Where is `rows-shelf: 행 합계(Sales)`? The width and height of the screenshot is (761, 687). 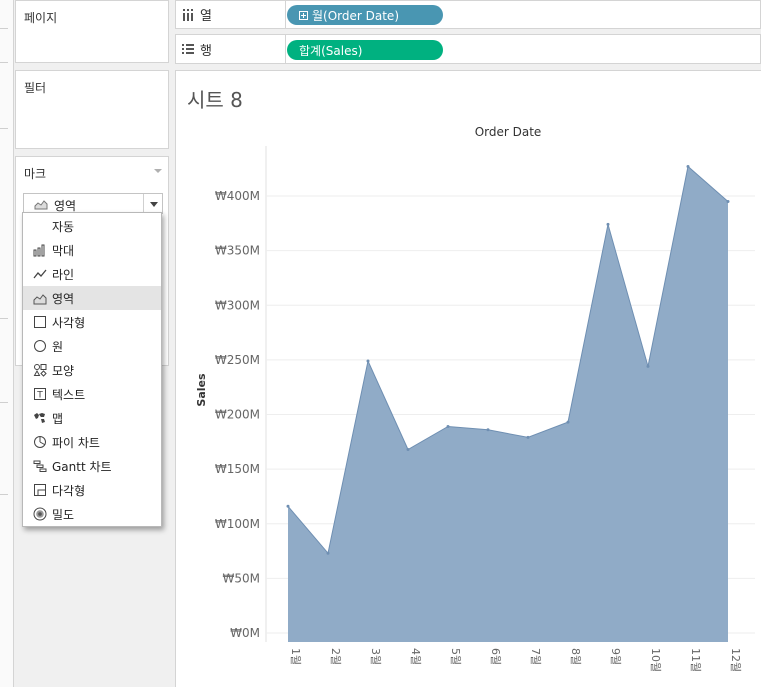 rows-shelf: 행 합계(Sales) is located at coordinates (468, 49).